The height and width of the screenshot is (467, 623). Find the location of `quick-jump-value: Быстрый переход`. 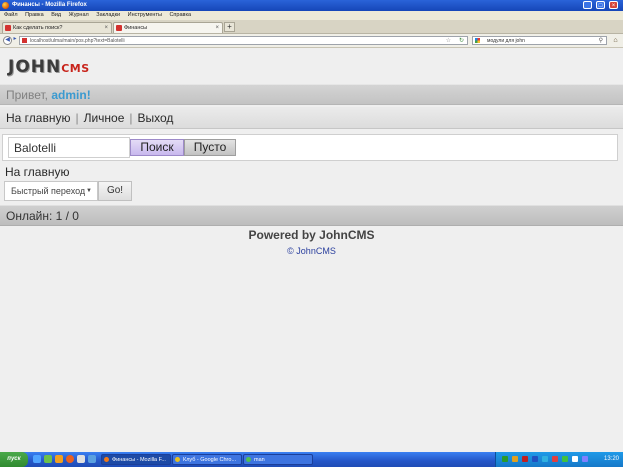

quick-jump-value: Быстрый переход is located at coordinates (48, 191).